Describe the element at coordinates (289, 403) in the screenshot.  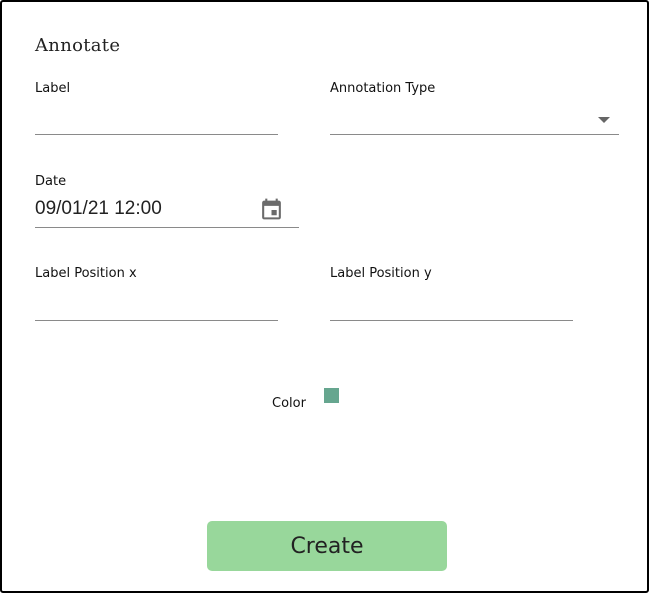
I see `color-label: Color` at that location.